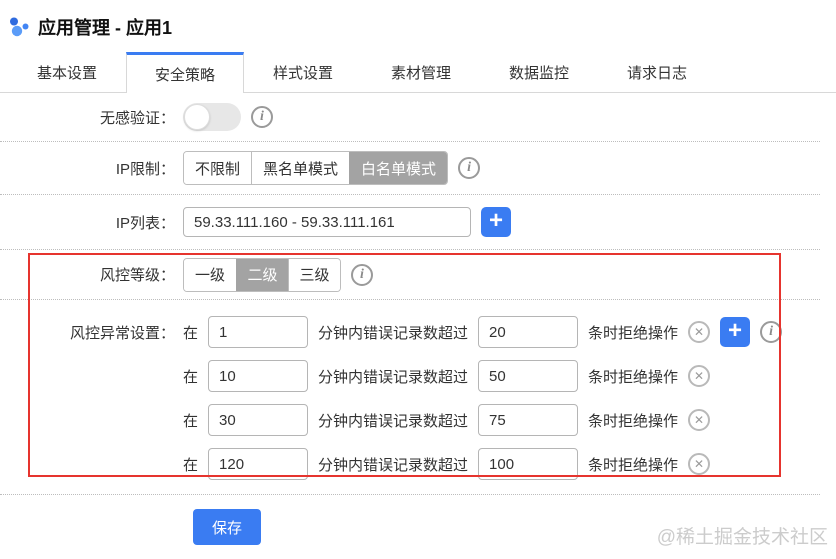 This screenshot has height=559, width=836. I want to click on risk-level-label: 风控等级：, so click(137, 275).